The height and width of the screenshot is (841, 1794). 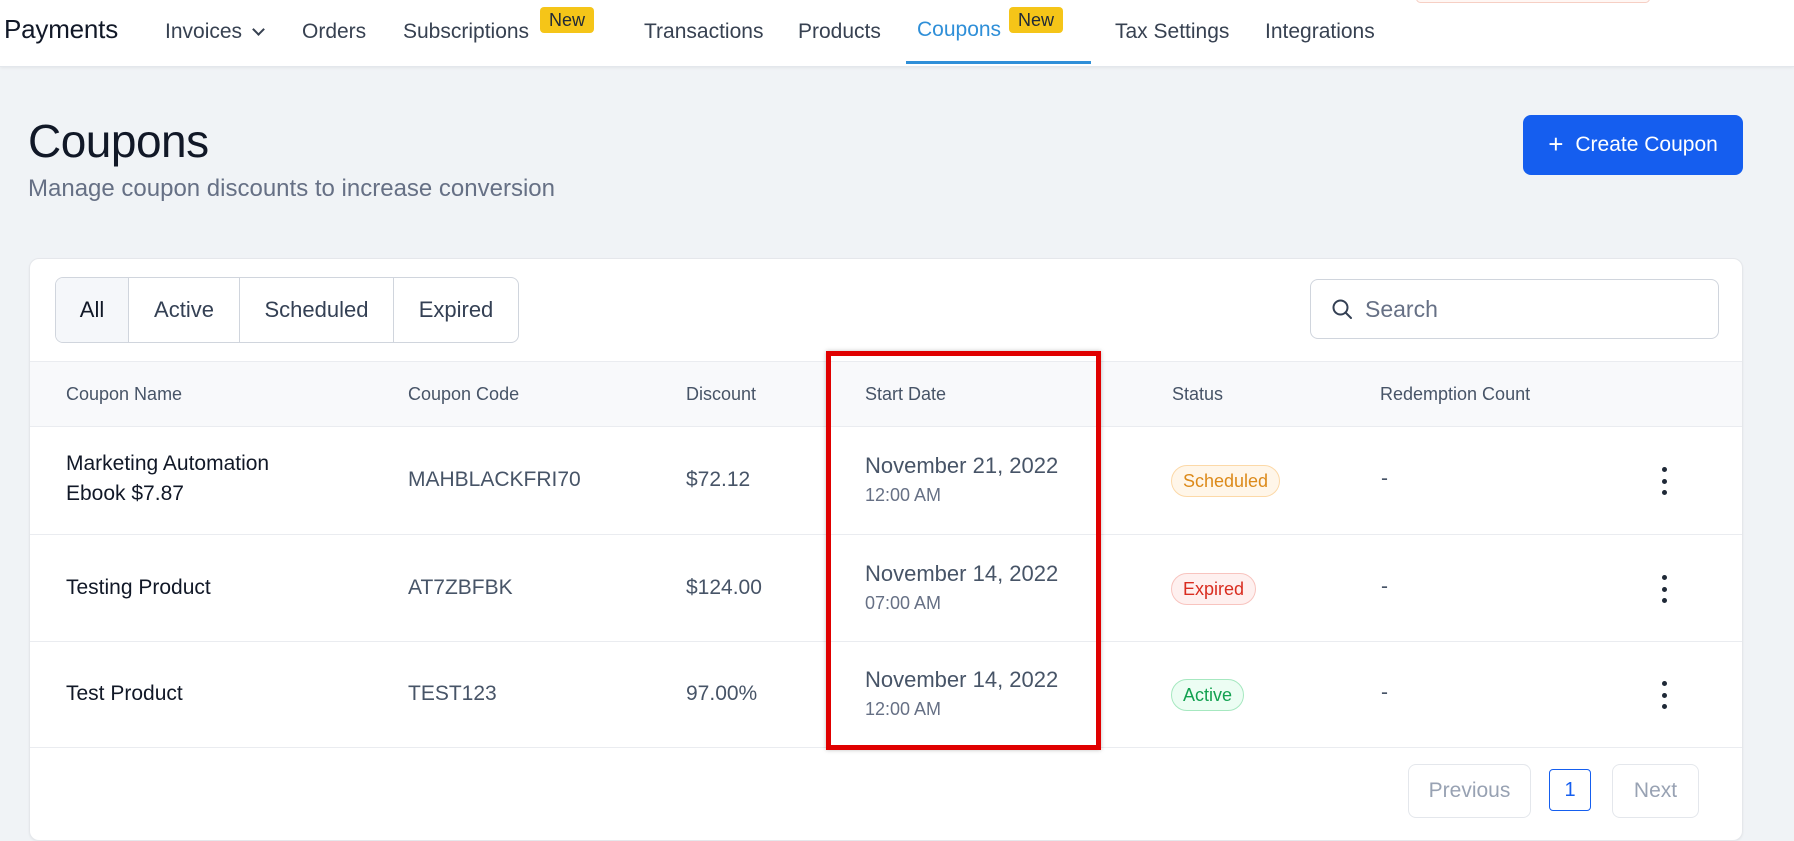 I want to click on start-date: November 21, 2022, so click(x=962, y=465).